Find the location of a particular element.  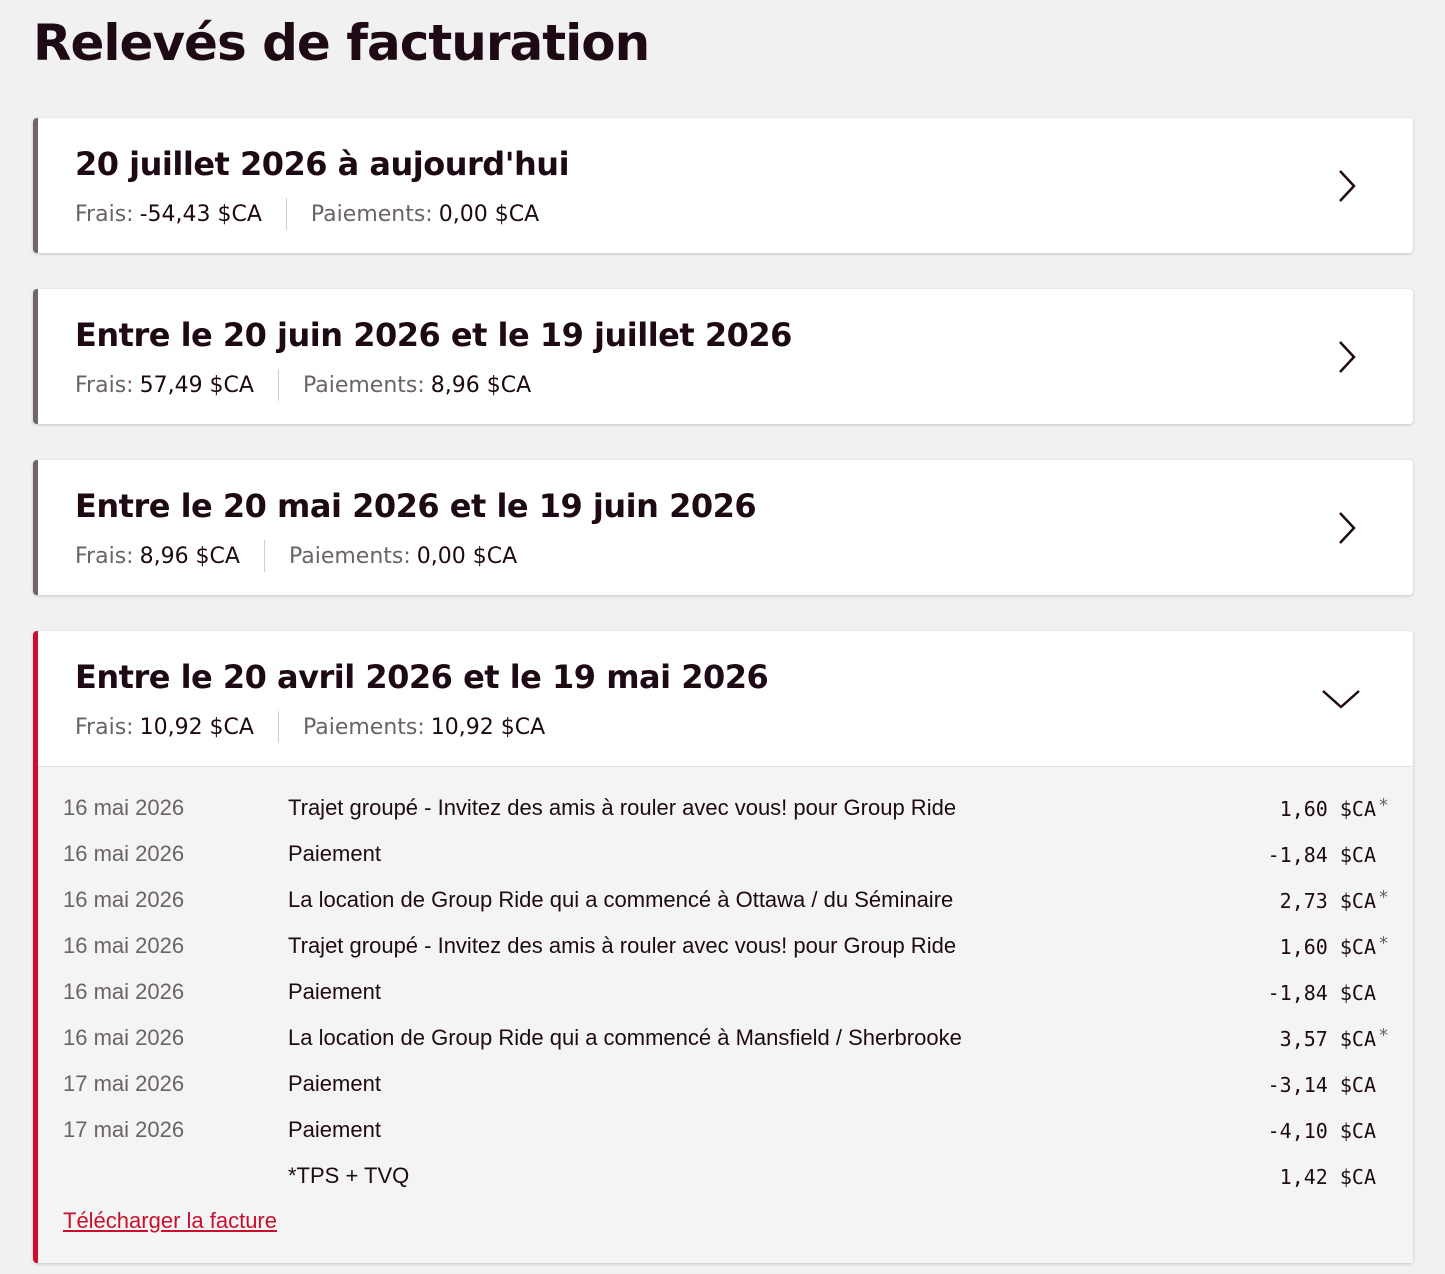

statement-summary: Frais: 10,92 $CA Paiements: 10,92 $CA is located at coordinates (310, 727).